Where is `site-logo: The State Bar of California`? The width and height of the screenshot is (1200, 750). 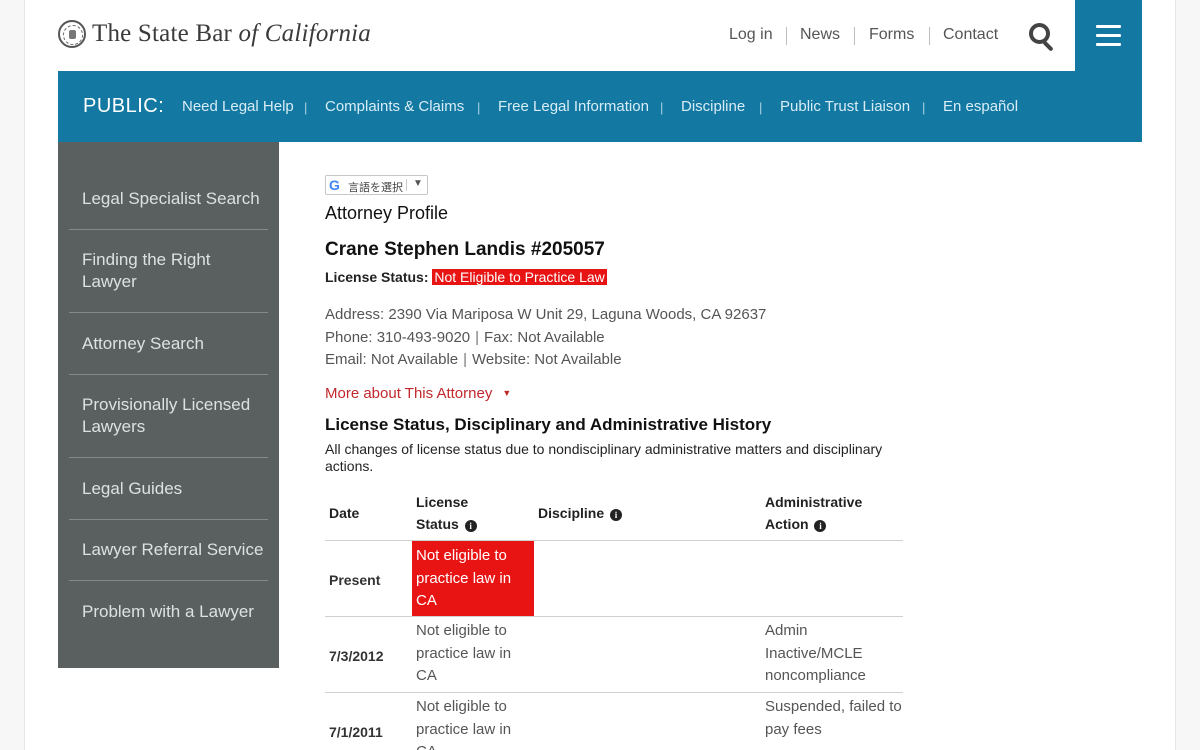
site-logo: The State Bar of California is located at coordinates (214, 34).